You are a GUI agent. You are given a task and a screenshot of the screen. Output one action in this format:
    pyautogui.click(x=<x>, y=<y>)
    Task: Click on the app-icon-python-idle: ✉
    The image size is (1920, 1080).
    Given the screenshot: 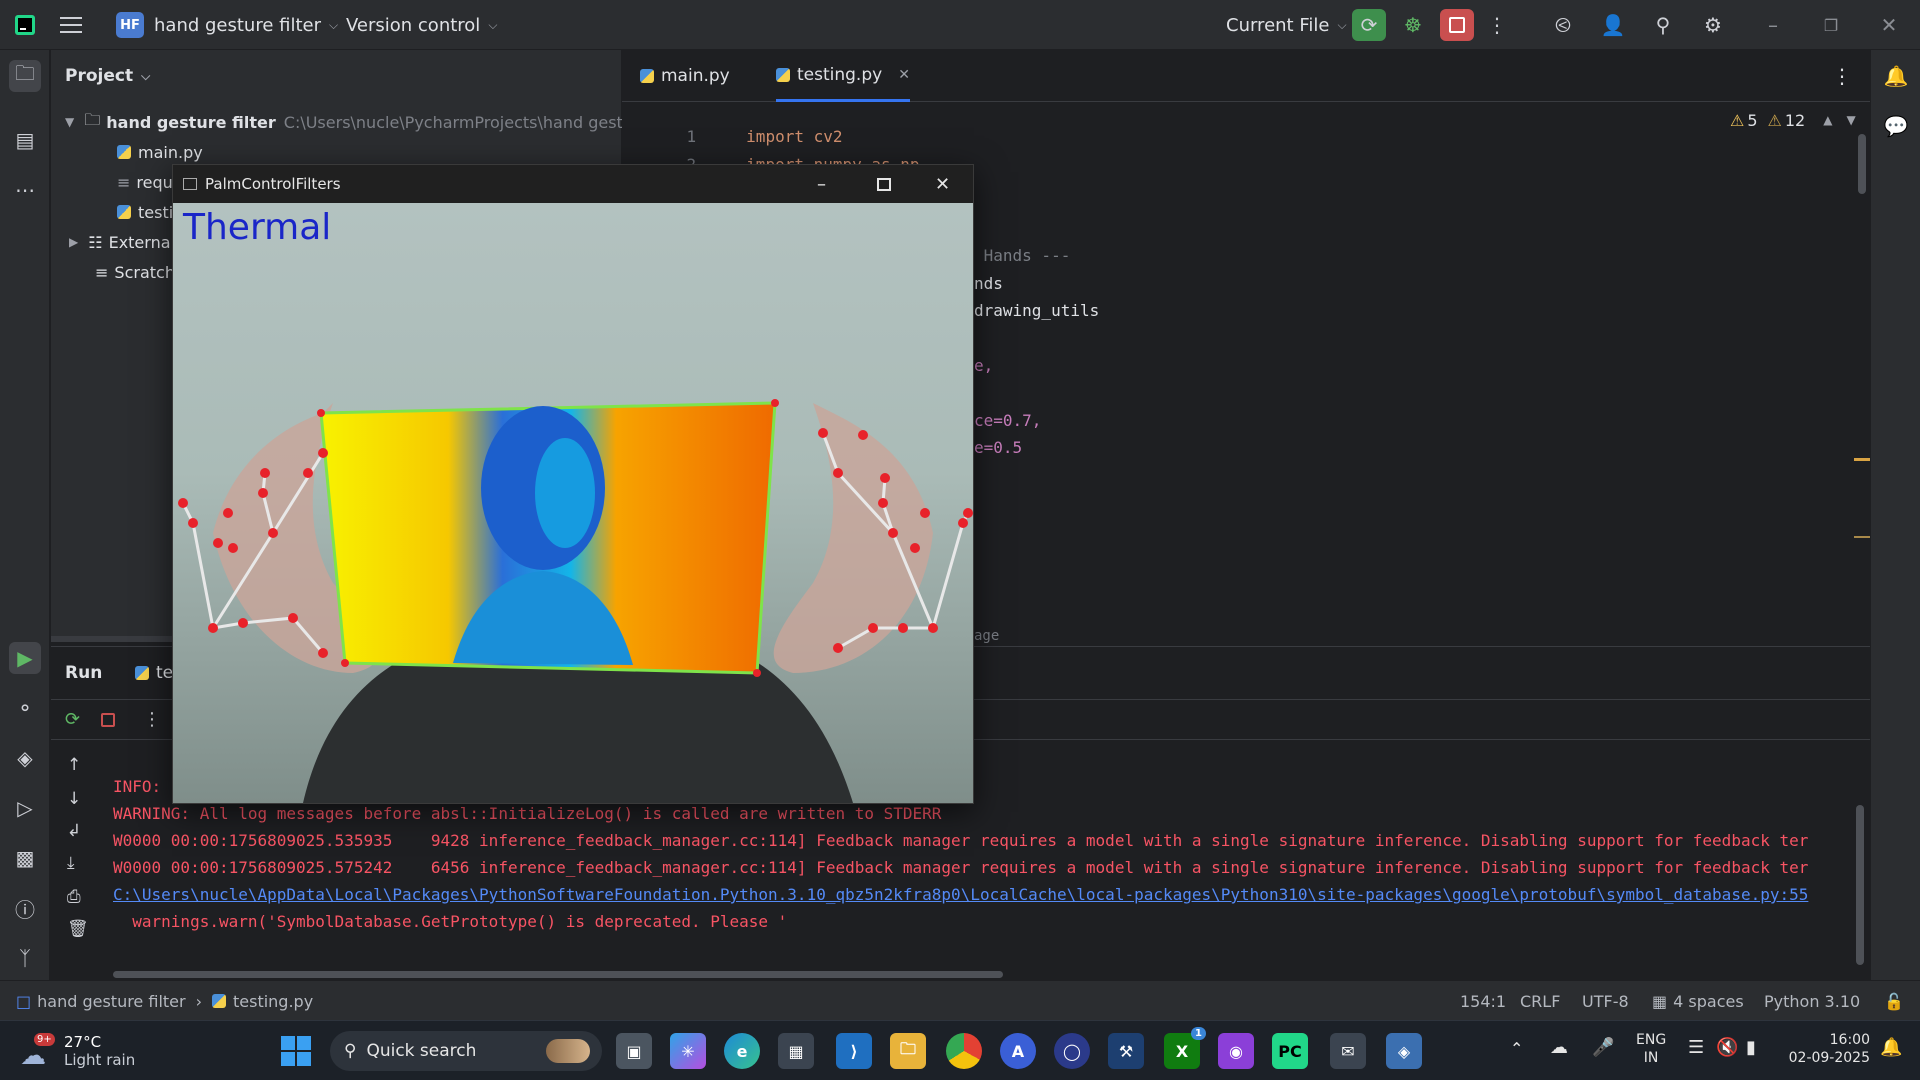 What is the action you would take?
    pyautogui.click(x=1348, y=1051)
    